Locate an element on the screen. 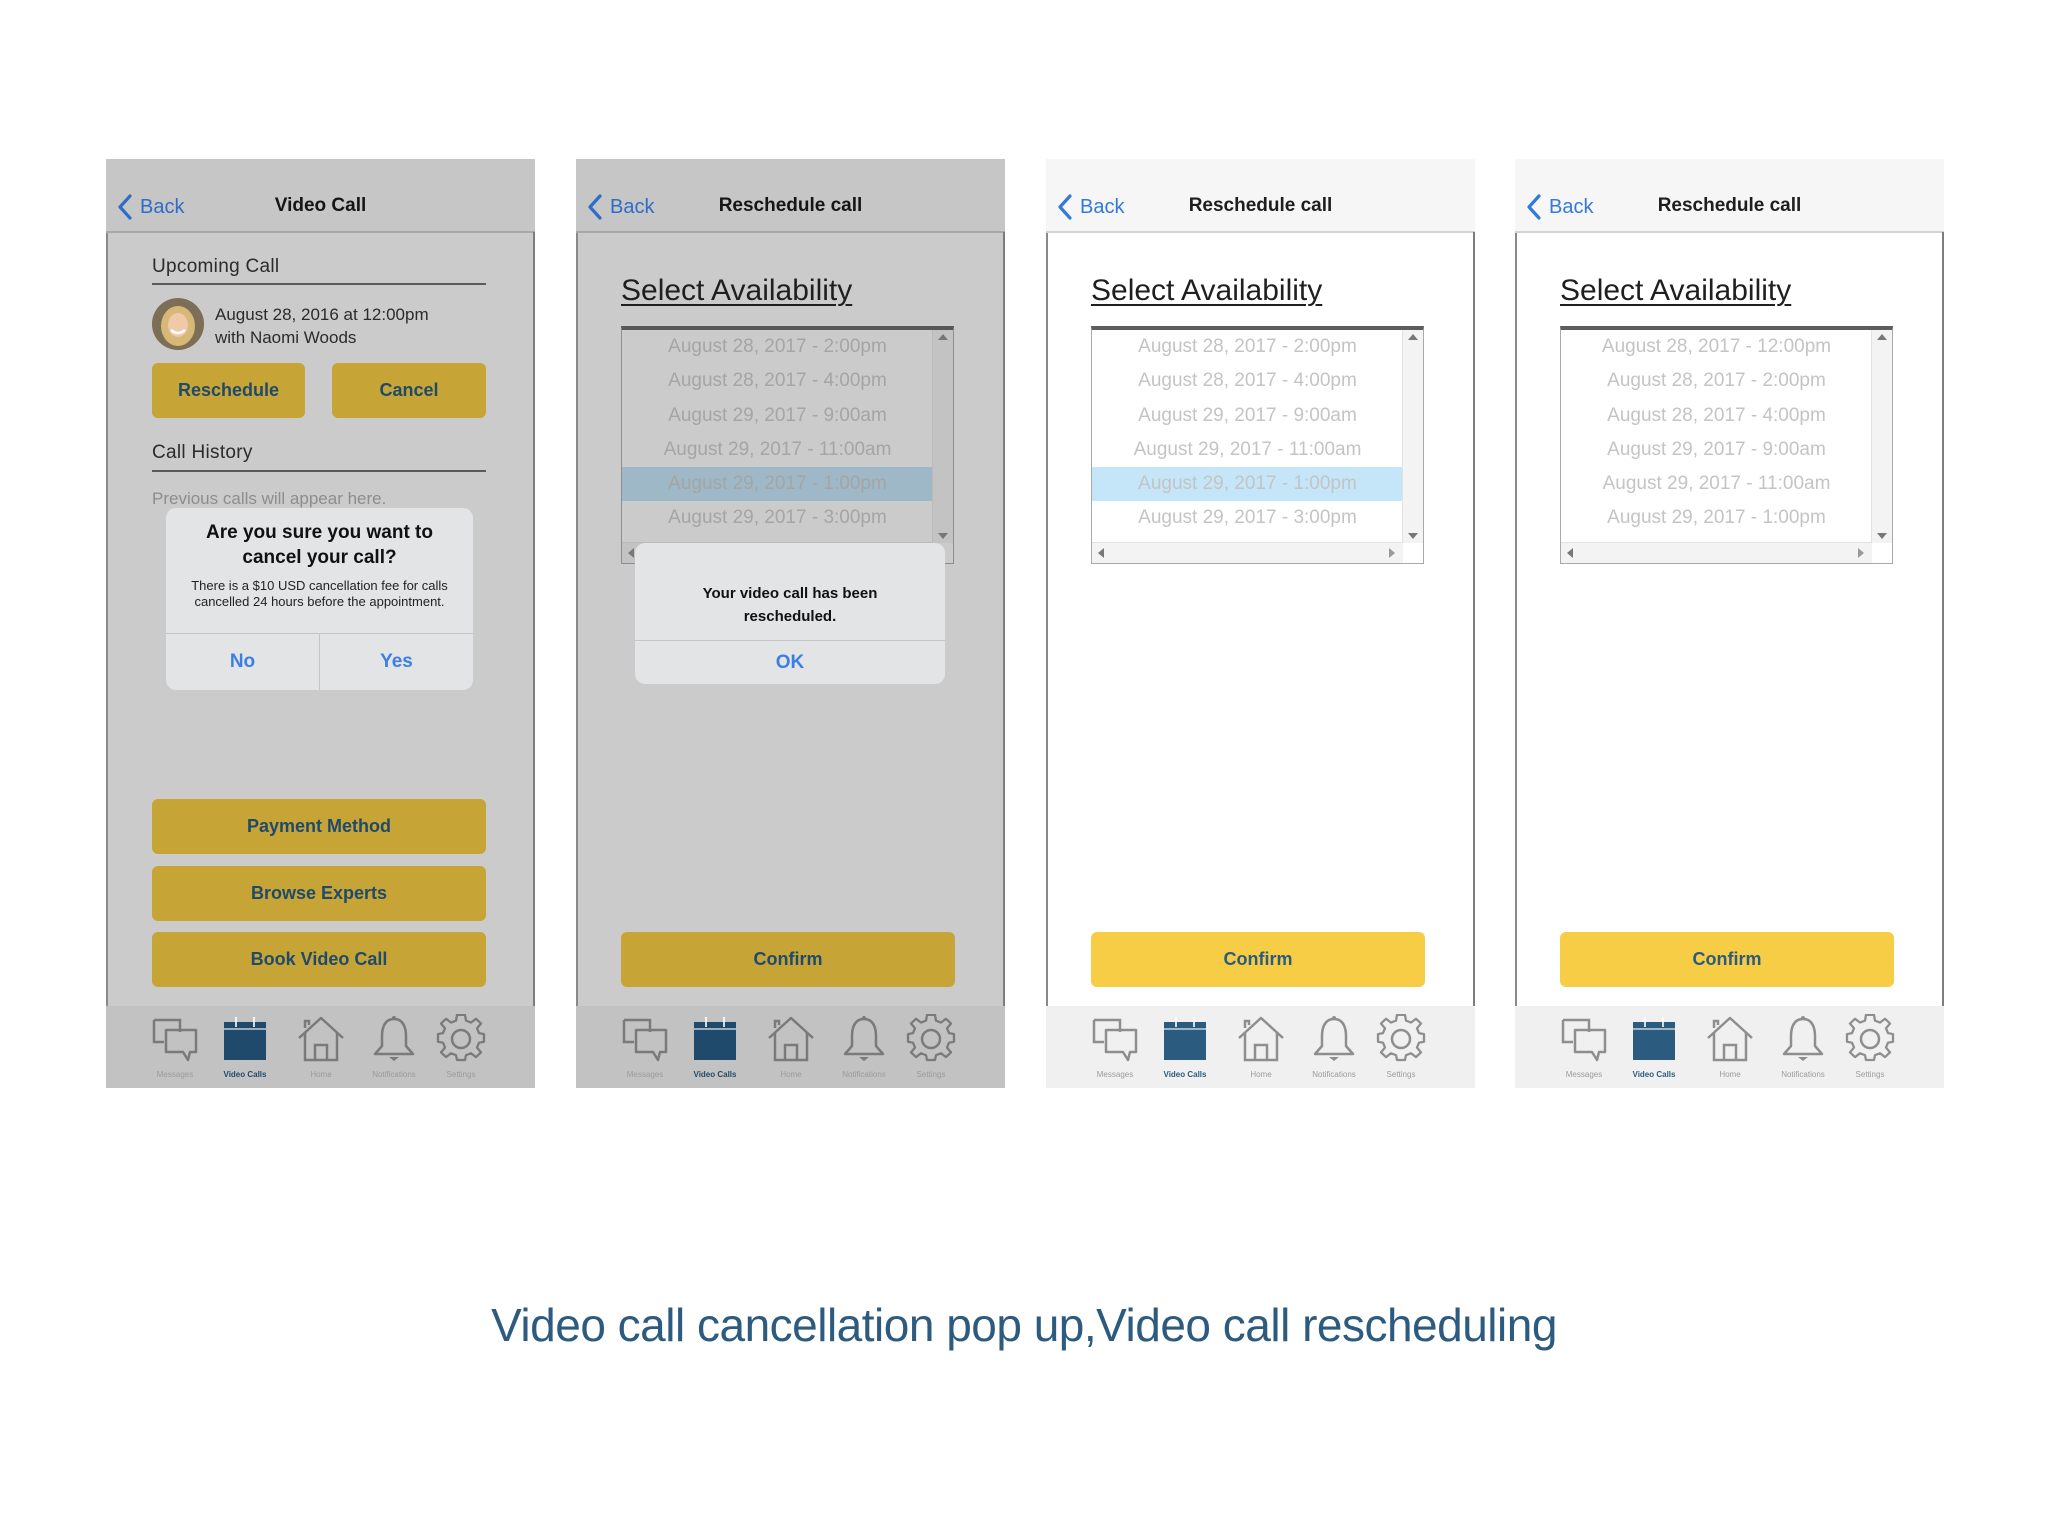 The height and width of the screenshot is (1536, 2048). alert-no-button: No is located at coordinates (242, 662).